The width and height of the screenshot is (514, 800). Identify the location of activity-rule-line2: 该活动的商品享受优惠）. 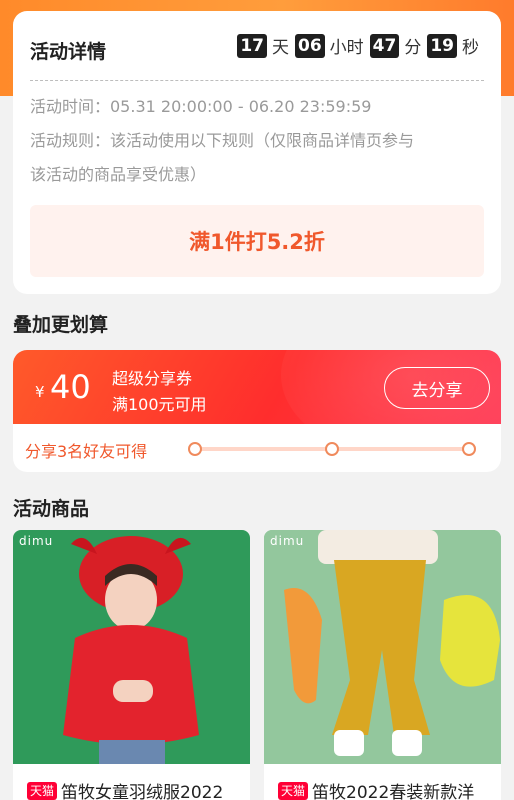
(118, 174).